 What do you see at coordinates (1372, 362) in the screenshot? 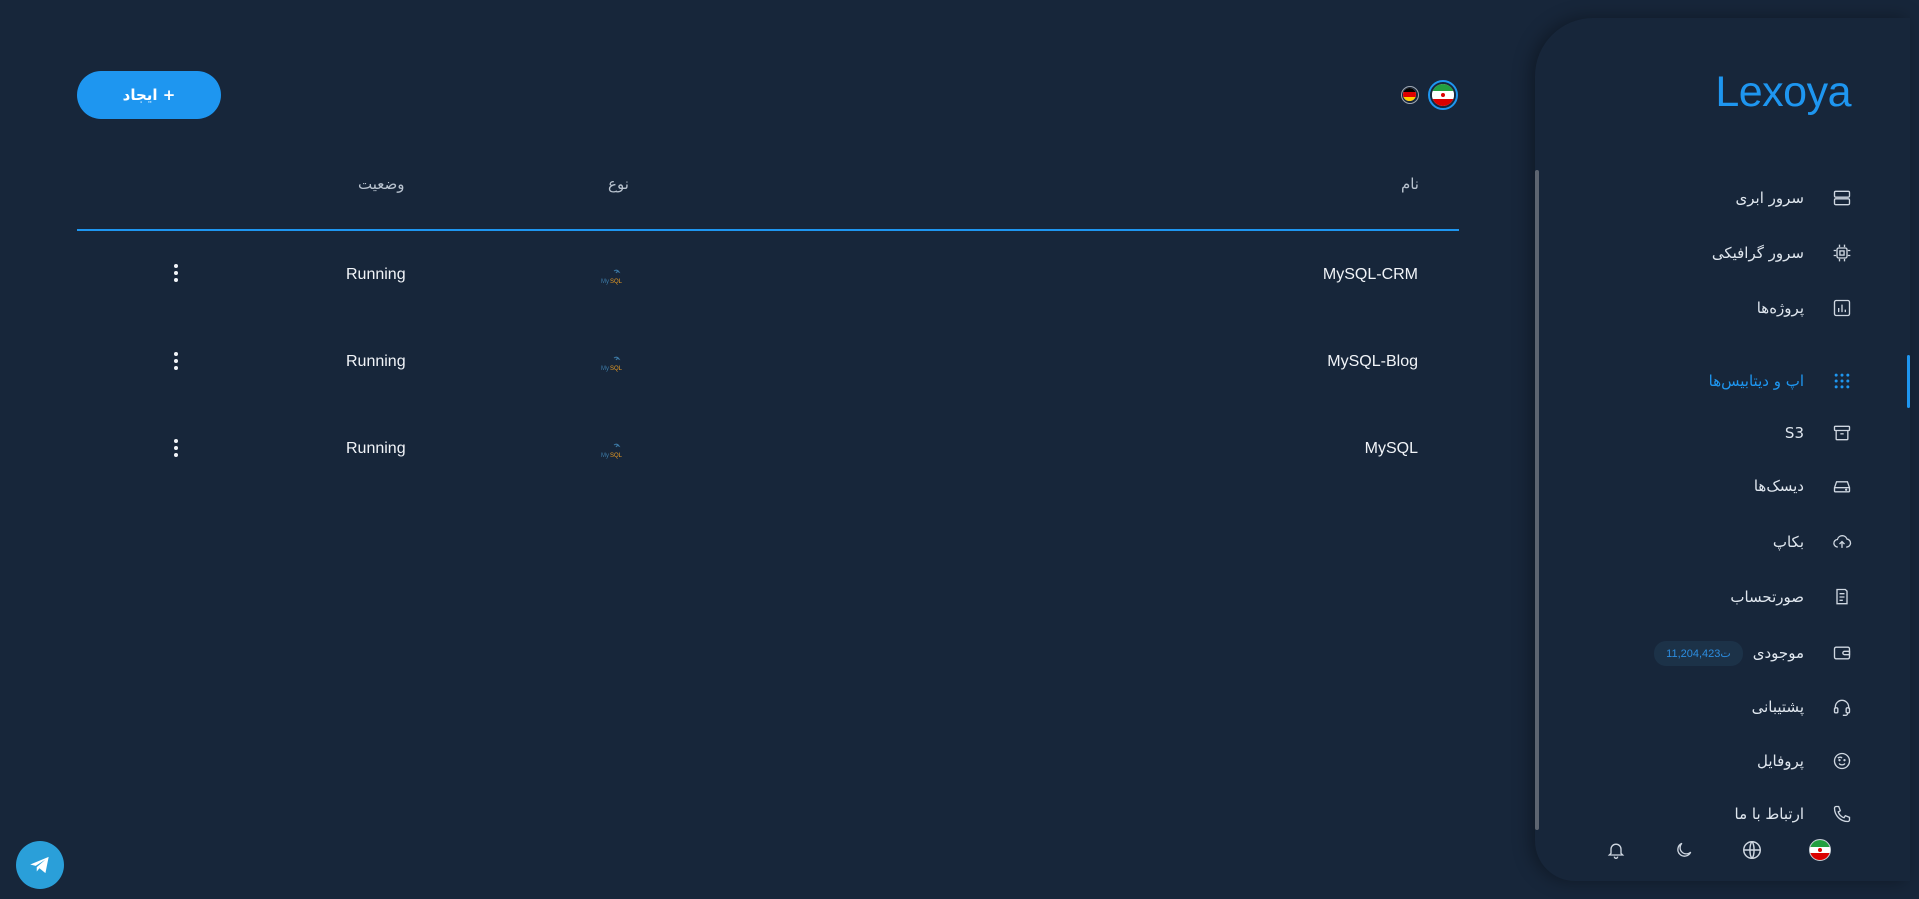
I see `row-name: MySQL-Blog` at bounding box center [1372, 362].